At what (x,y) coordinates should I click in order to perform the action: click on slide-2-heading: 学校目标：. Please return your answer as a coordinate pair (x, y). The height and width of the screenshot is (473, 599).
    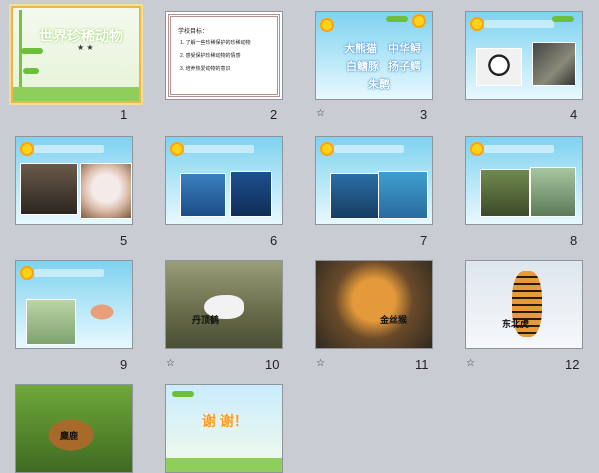
    Looking at the image, I should click on (193, 32).